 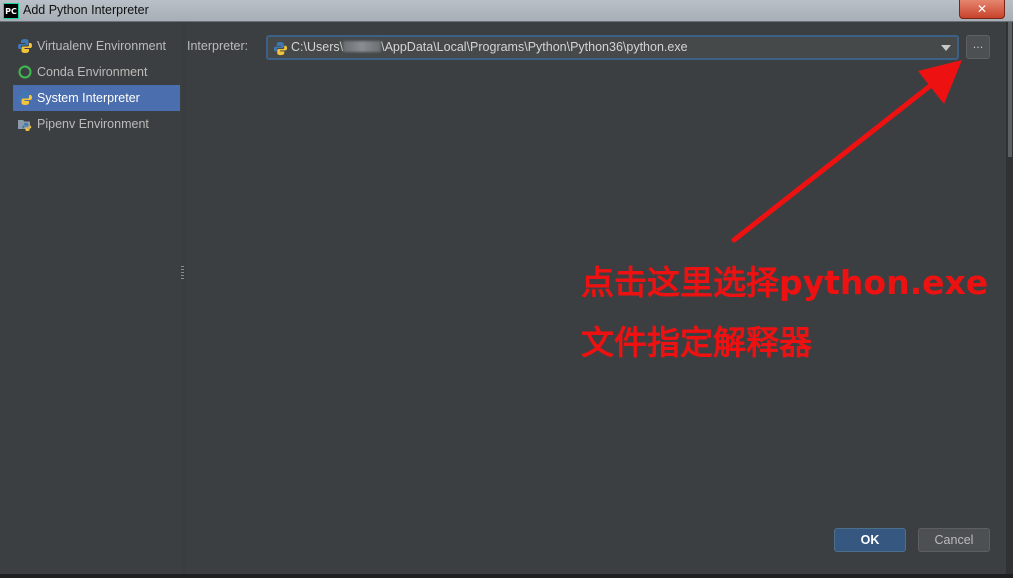 I want to click on window-title-bar: PC Add Python Interpreter ✕, so click(x=506, y=11).